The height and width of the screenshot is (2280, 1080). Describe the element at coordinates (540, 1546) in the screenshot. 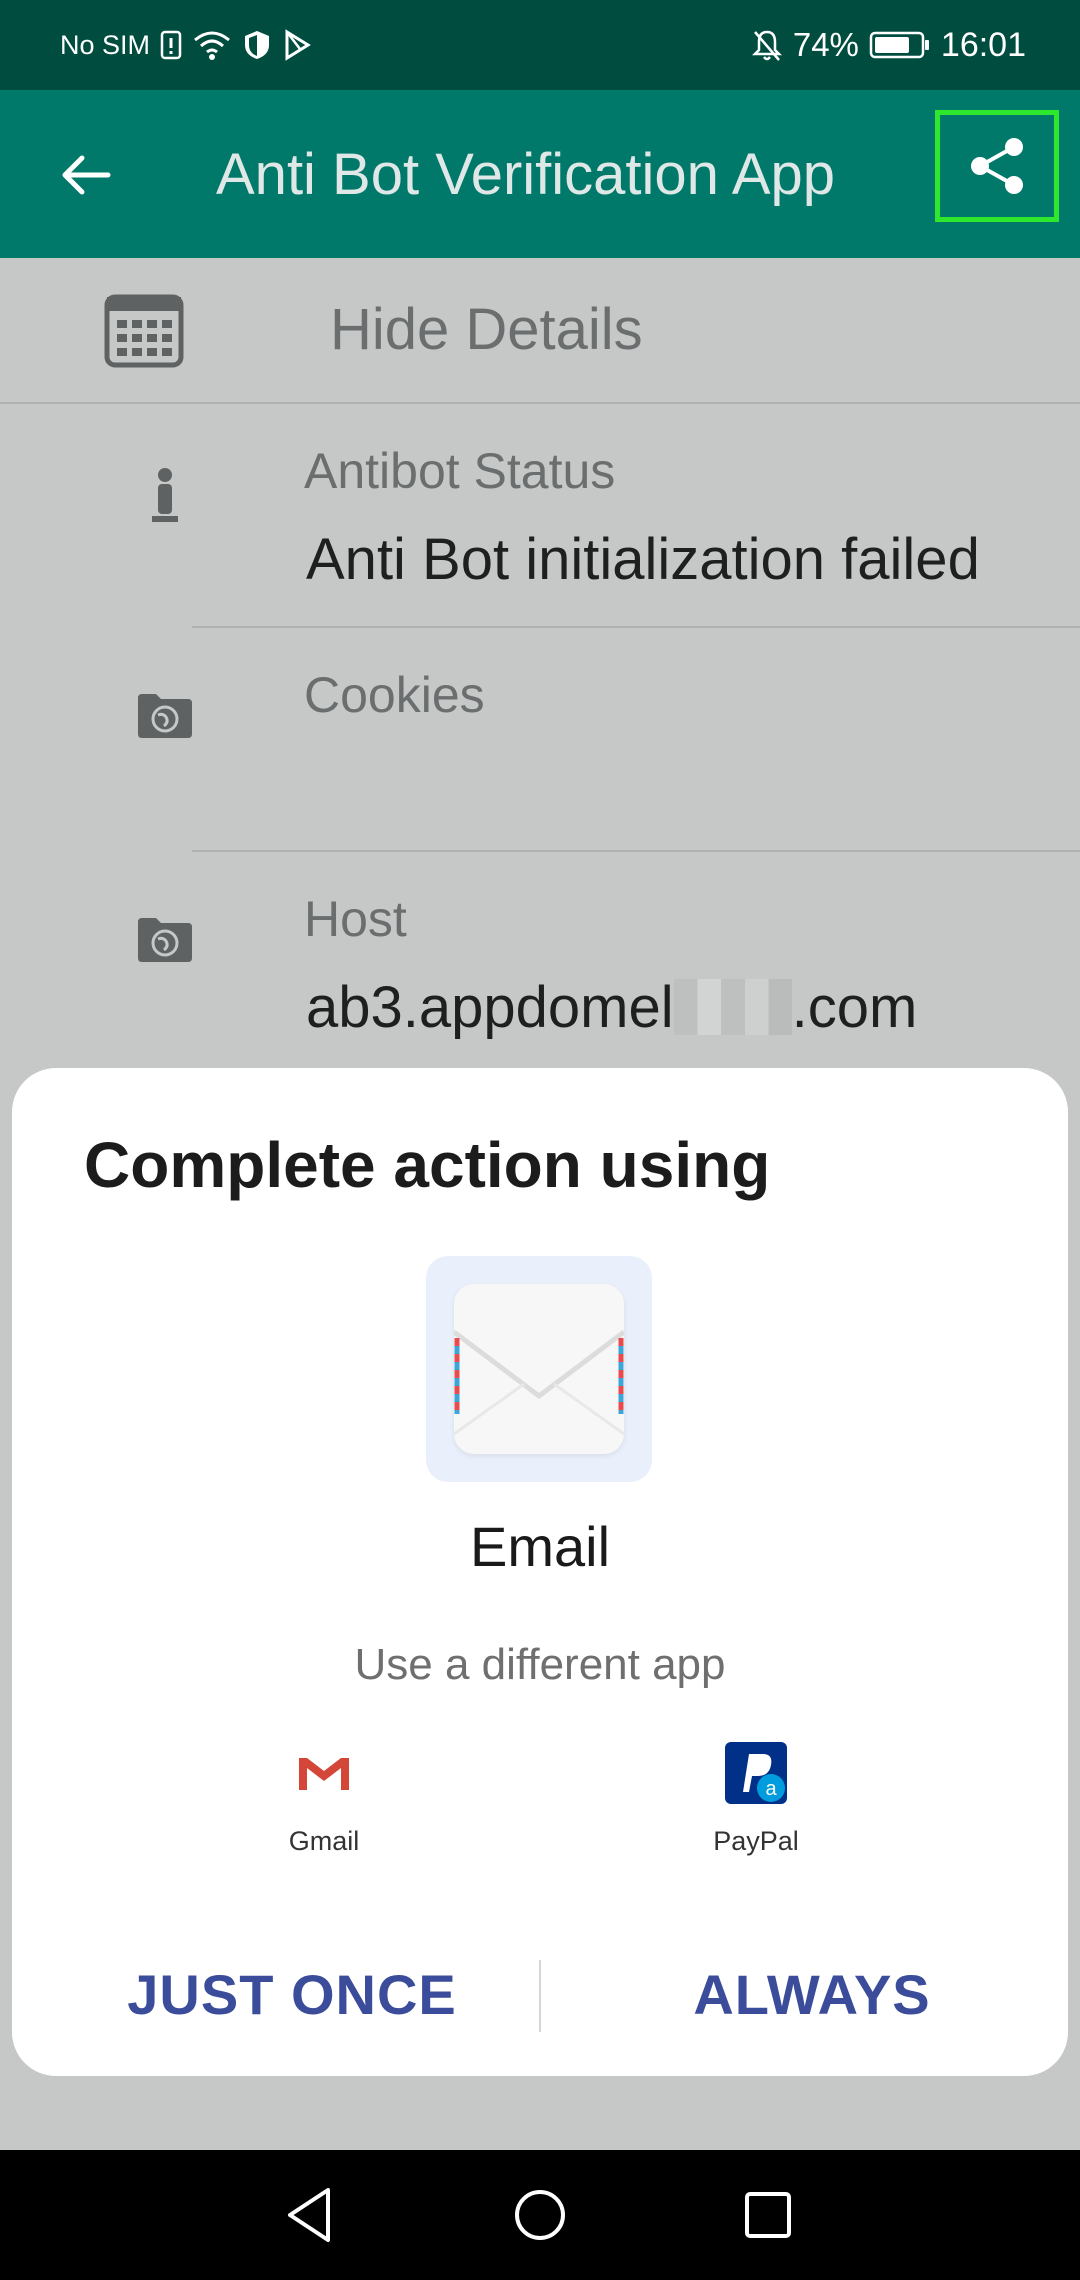

I see `email-app-label: Email` at that location.